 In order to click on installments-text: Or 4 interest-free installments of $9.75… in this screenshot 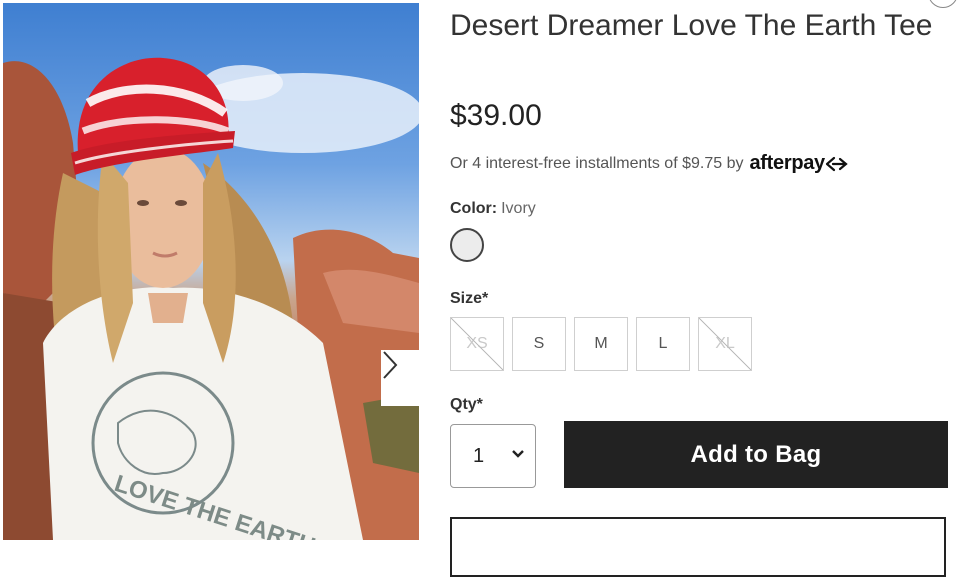, I will do `click(597, 163)`.